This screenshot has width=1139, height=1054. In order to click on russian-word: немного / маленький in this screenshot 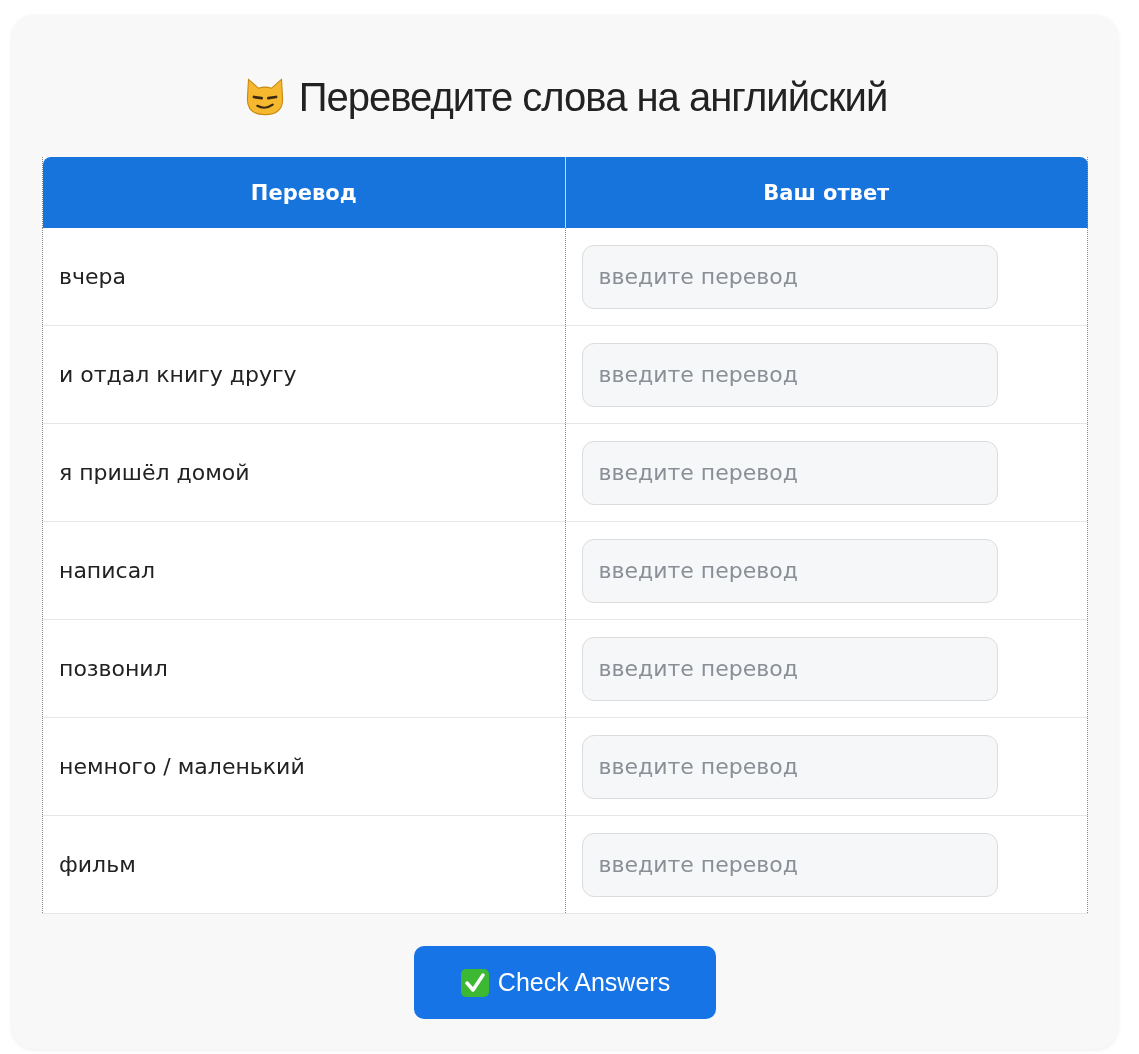, I will do `click(182, 766)`.